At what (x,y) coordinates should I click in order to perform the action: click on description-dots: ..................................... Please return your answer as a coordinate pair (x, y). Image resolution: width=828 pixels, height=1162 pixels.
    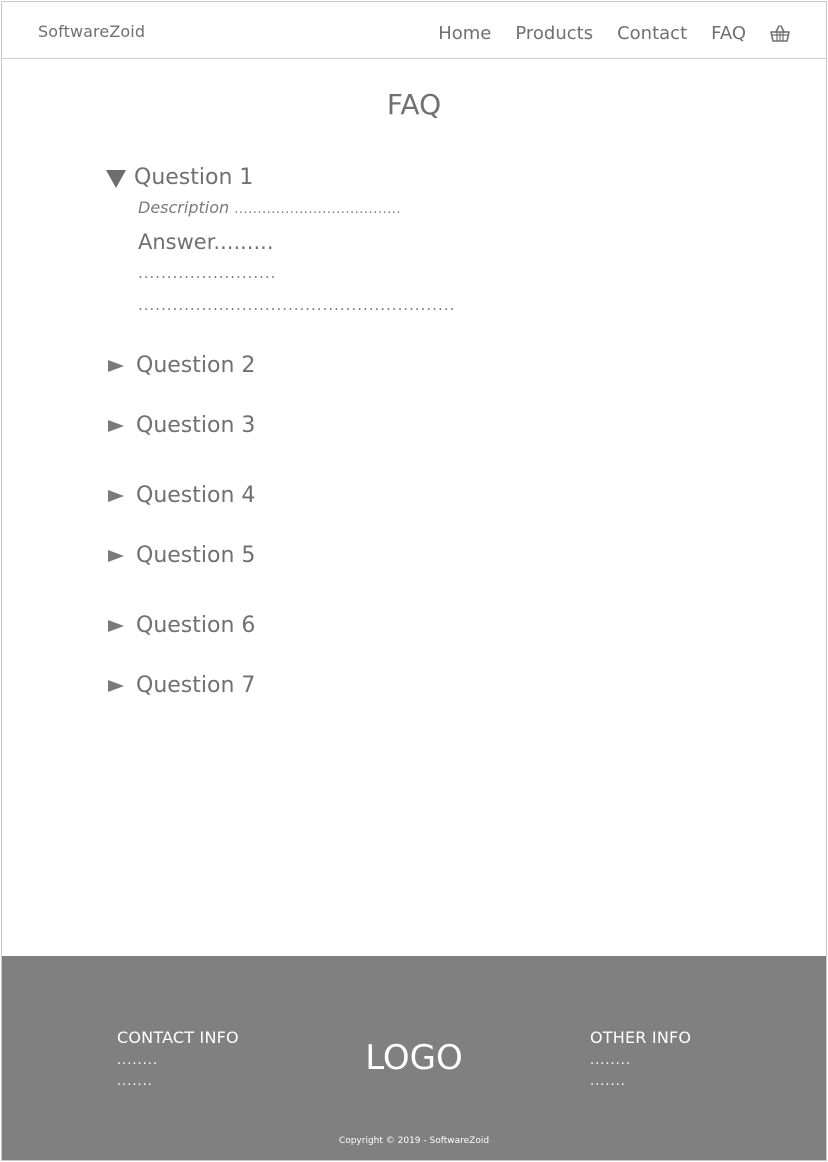
    Looking at the image, I should click on (317, 209).